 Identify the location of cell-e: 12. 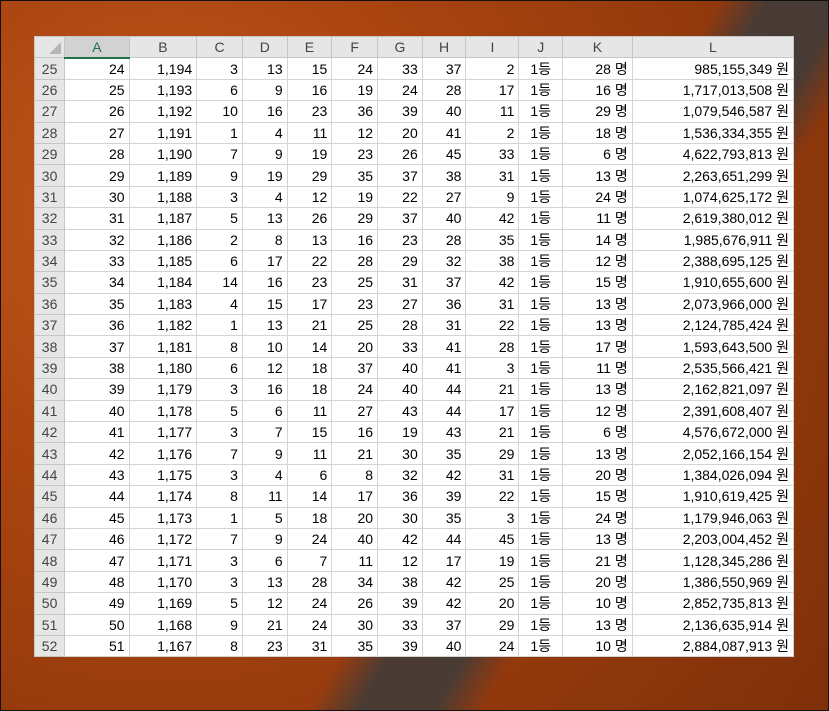
(309, 197).